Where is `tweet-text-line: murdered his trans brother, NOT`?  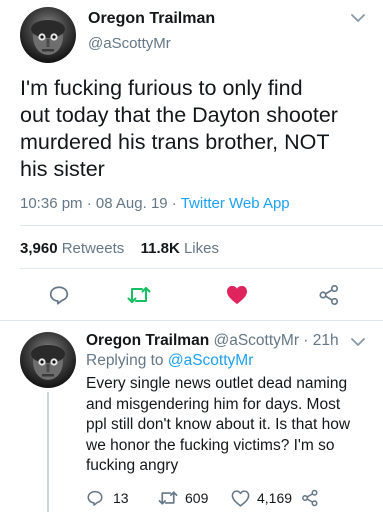
tweet-text-line: murdered his trans brother, NOT is located at coordinates (175, 142).